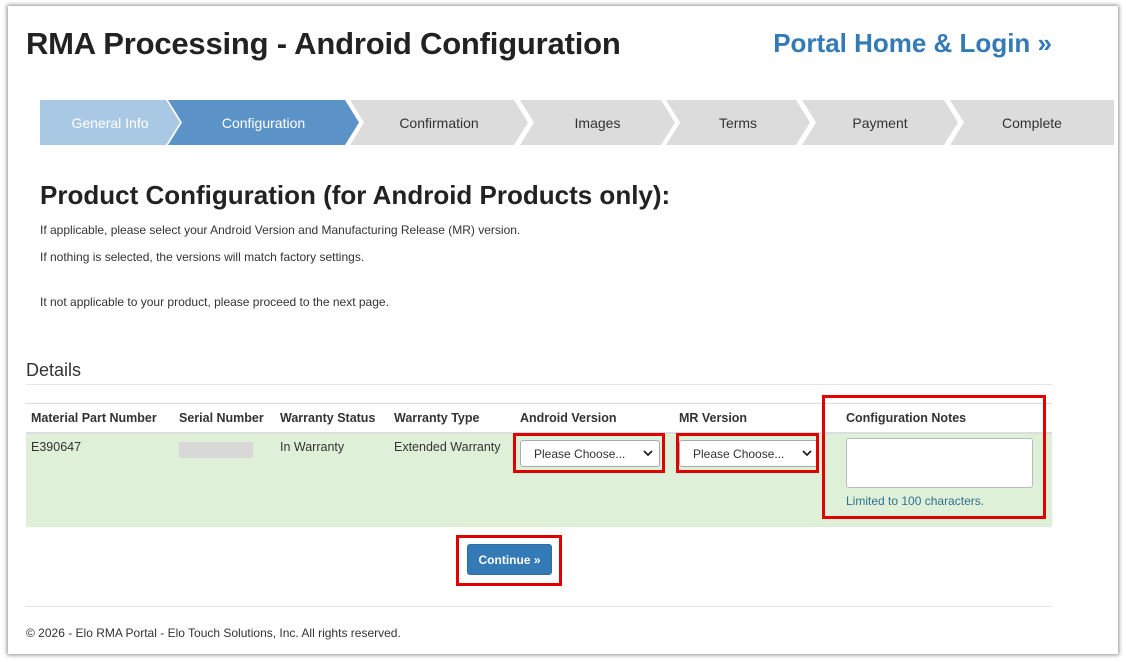  Describe the element at coordinates (54, 370) in the screenshot. I see `details-heading: Details` at that location.